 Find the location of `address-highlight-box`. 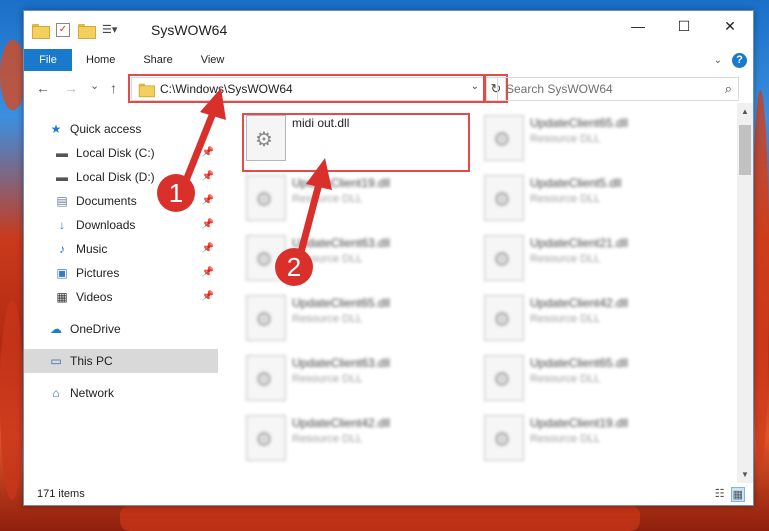

address-highlight-box is located at coordinates (306, 88).